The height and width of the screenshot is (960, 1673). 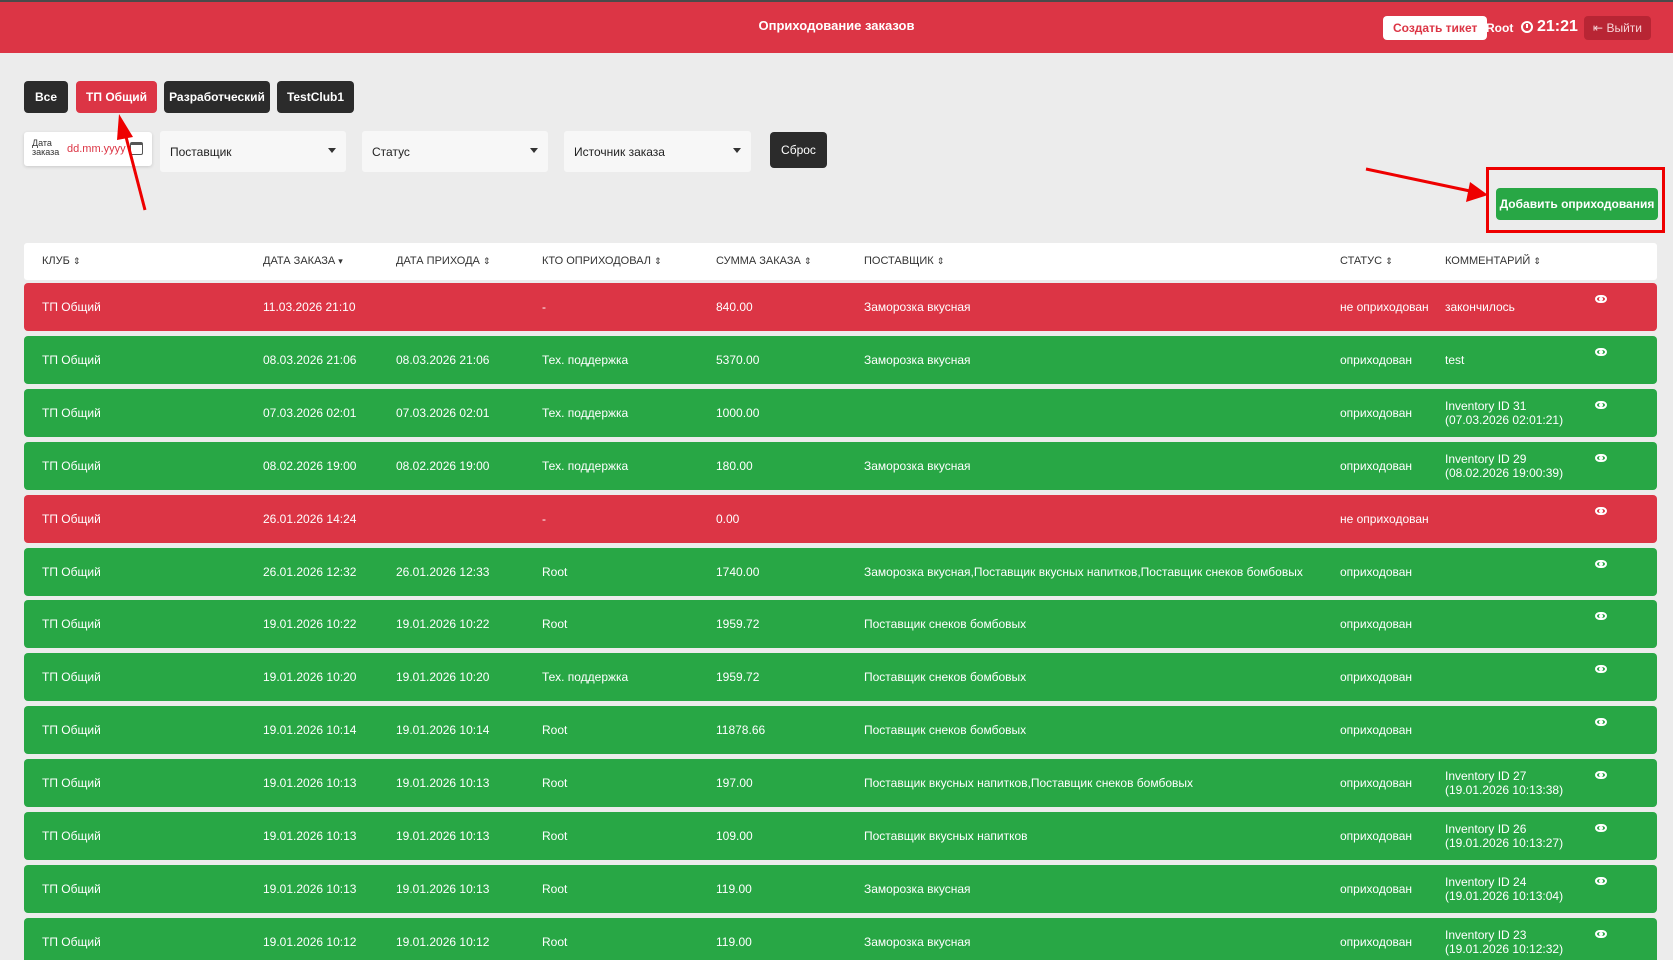 What do you see at coordinates (253, 151) in the screenshot?
I see `supplier-select: Поставщик` at bounding box center [253, 151].